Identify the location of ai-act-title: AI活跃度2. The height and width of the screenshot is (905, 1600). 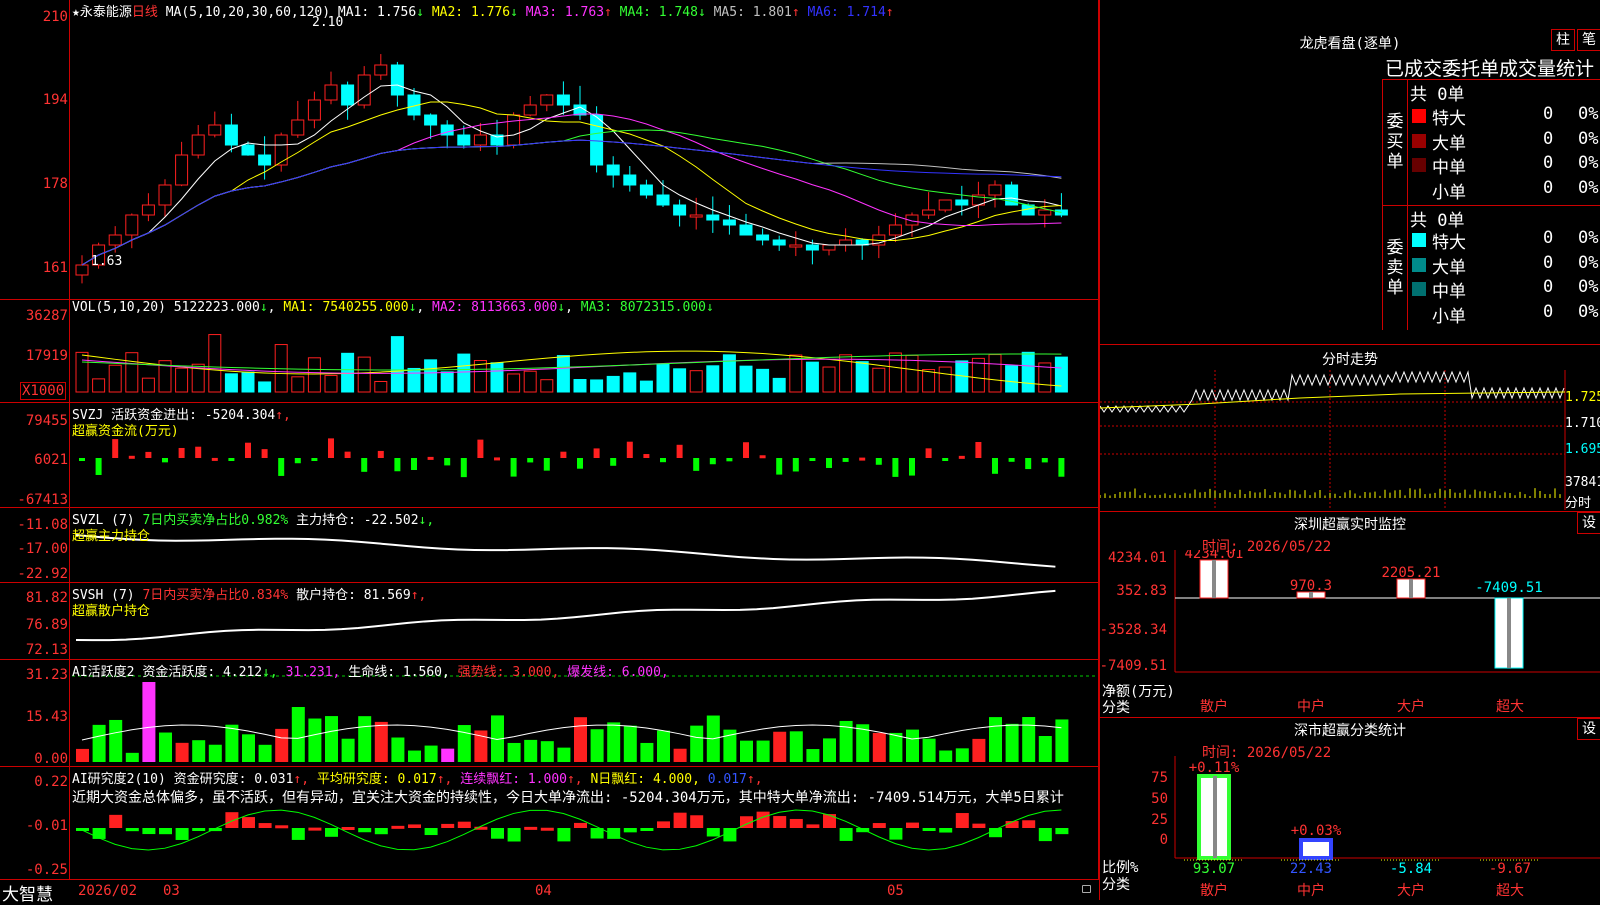
(103, 672).